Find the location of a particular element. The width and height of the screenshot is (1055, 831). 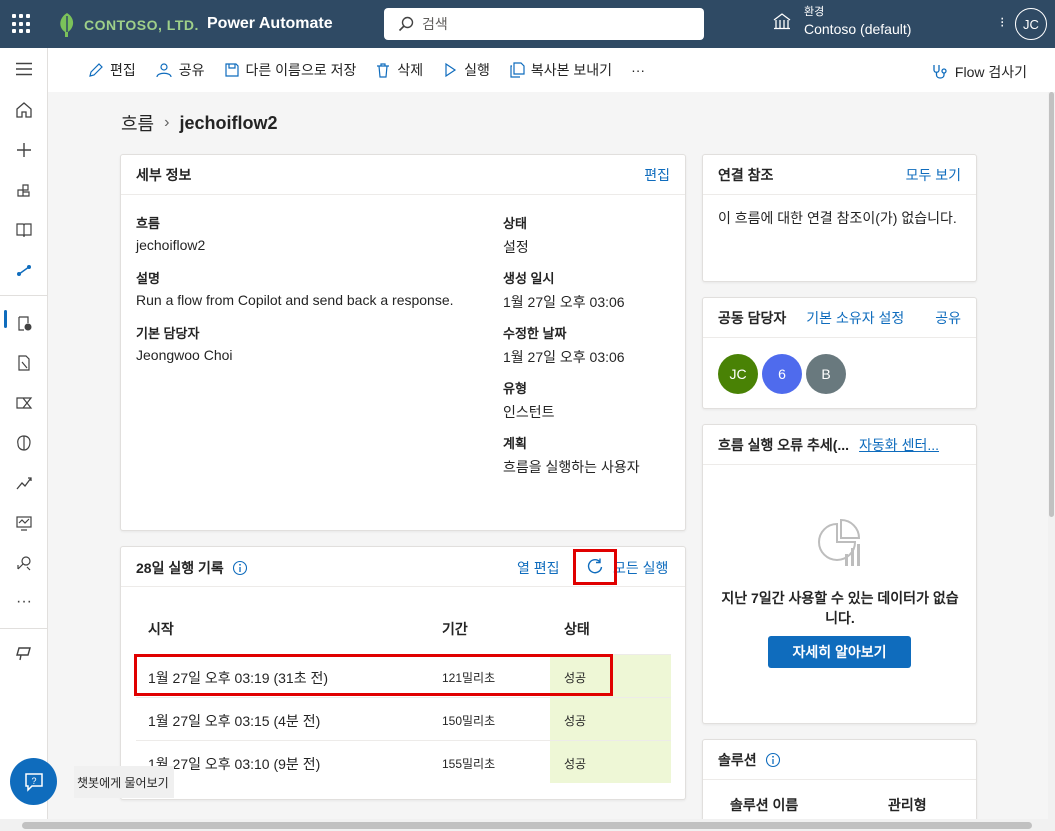

pencil-icon is located at coordinates (96, 70).